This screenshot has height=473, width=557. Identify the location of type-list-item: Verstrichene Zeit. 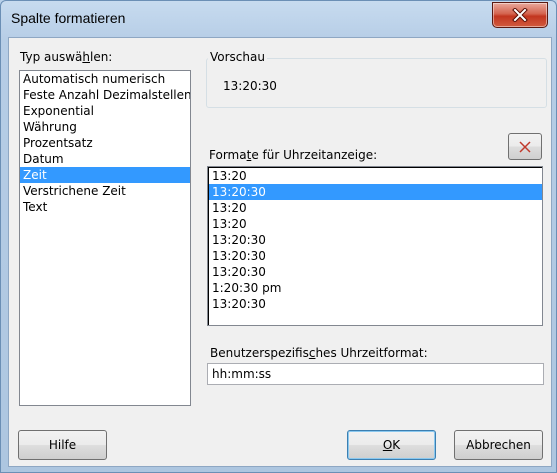
(105, 191).